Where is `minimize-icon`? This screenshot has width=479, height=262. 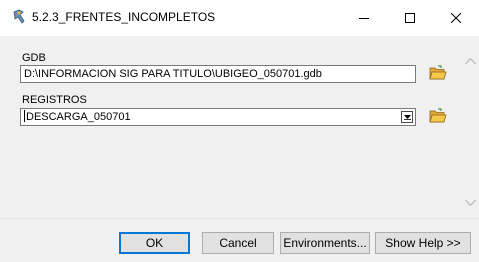
minimize-icon is located at coordinates (364, 18).